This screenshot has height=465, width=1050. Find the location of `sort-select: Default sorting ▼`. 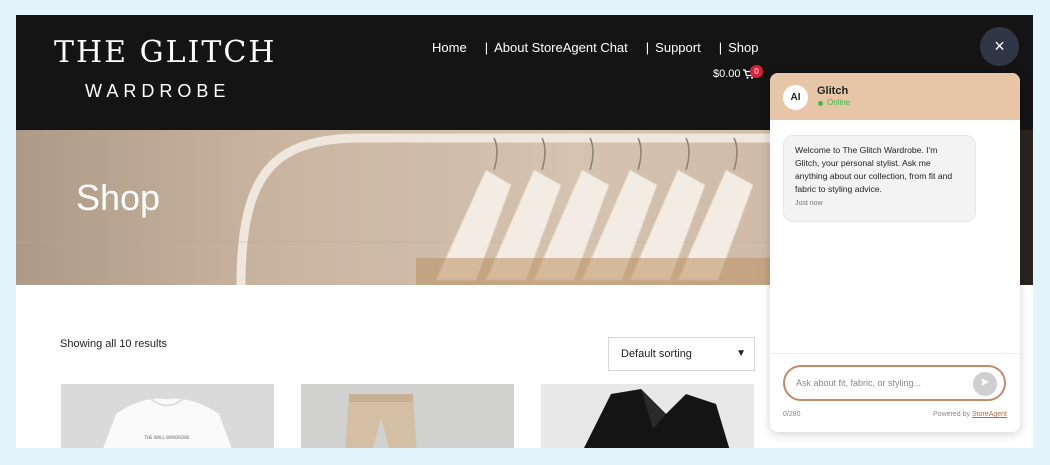

sort-select: Default sorting ▼ is located at coordinates (681, 354).